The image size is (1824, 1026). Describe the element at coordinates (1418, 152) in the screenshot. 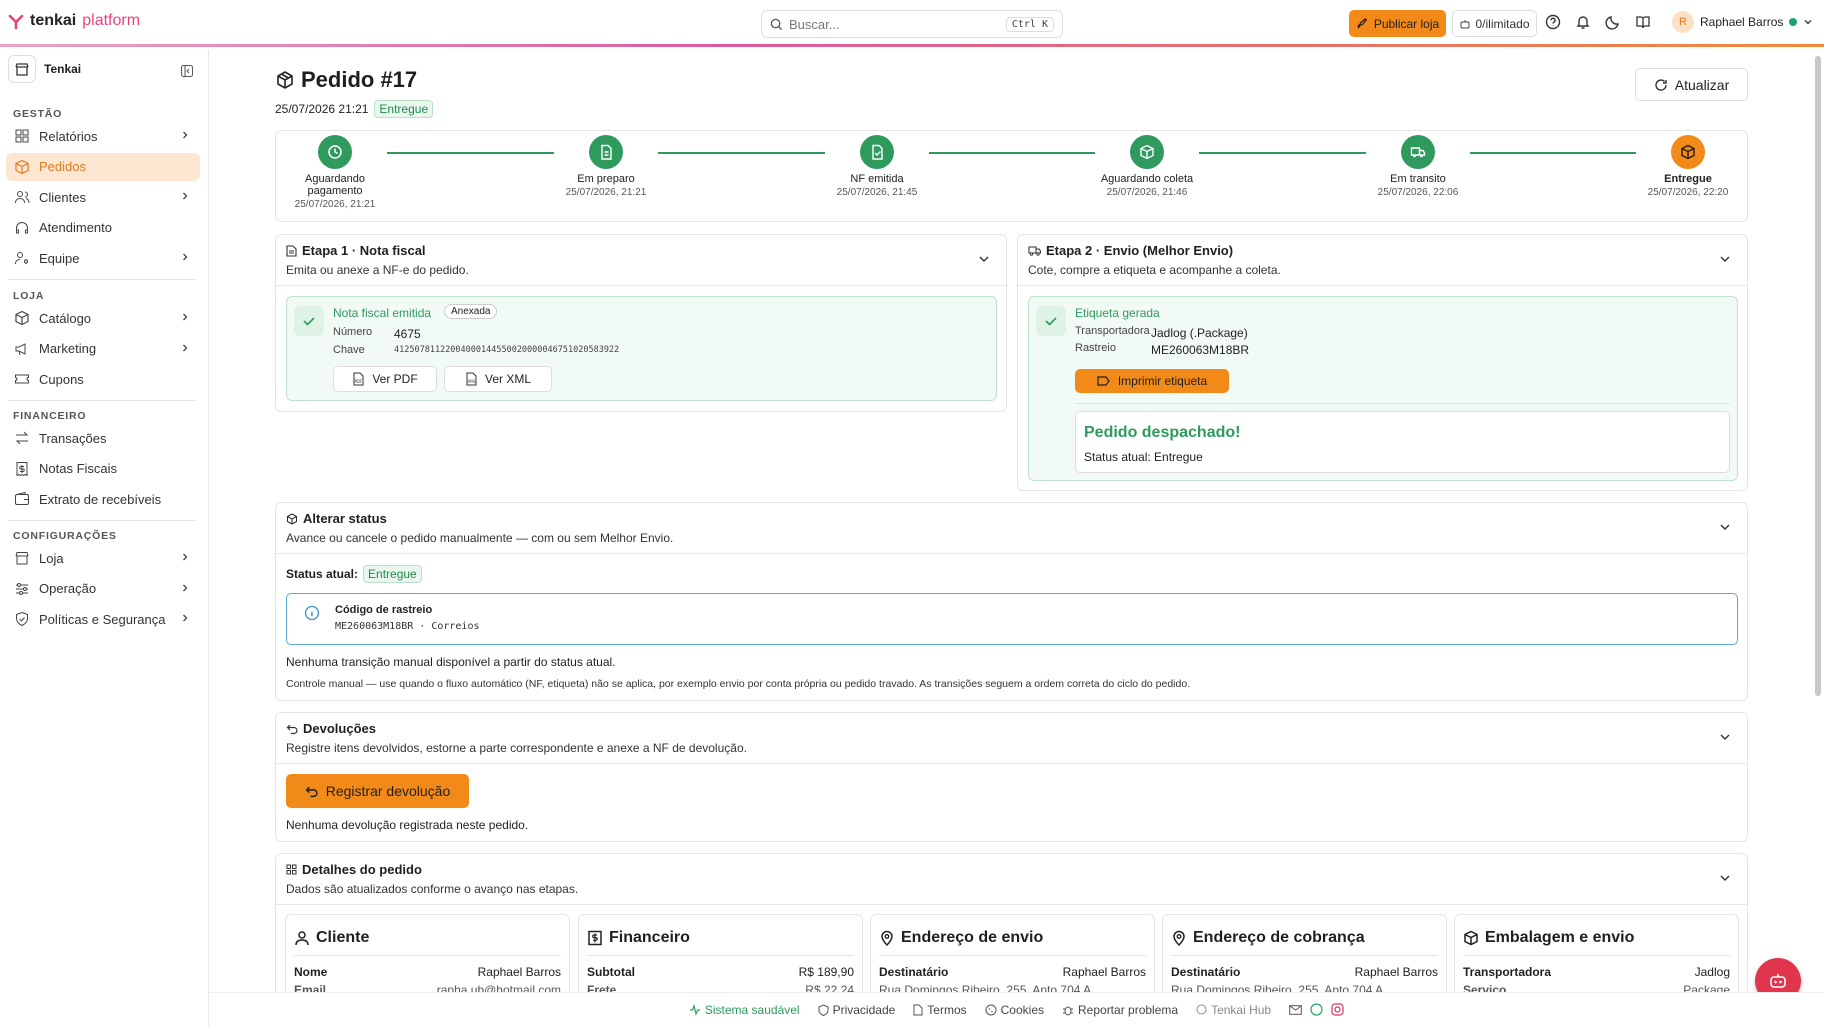

I see `step-status-icon` at that location.